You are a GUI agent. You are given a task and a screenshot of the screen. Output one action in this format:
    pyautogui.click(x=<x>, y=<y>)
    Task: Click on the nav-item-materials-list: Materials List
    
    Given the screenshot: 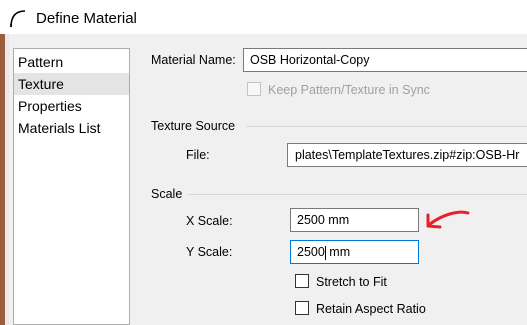 What is the action you would take?
    pyautogui.click(x=71, y=128)
    